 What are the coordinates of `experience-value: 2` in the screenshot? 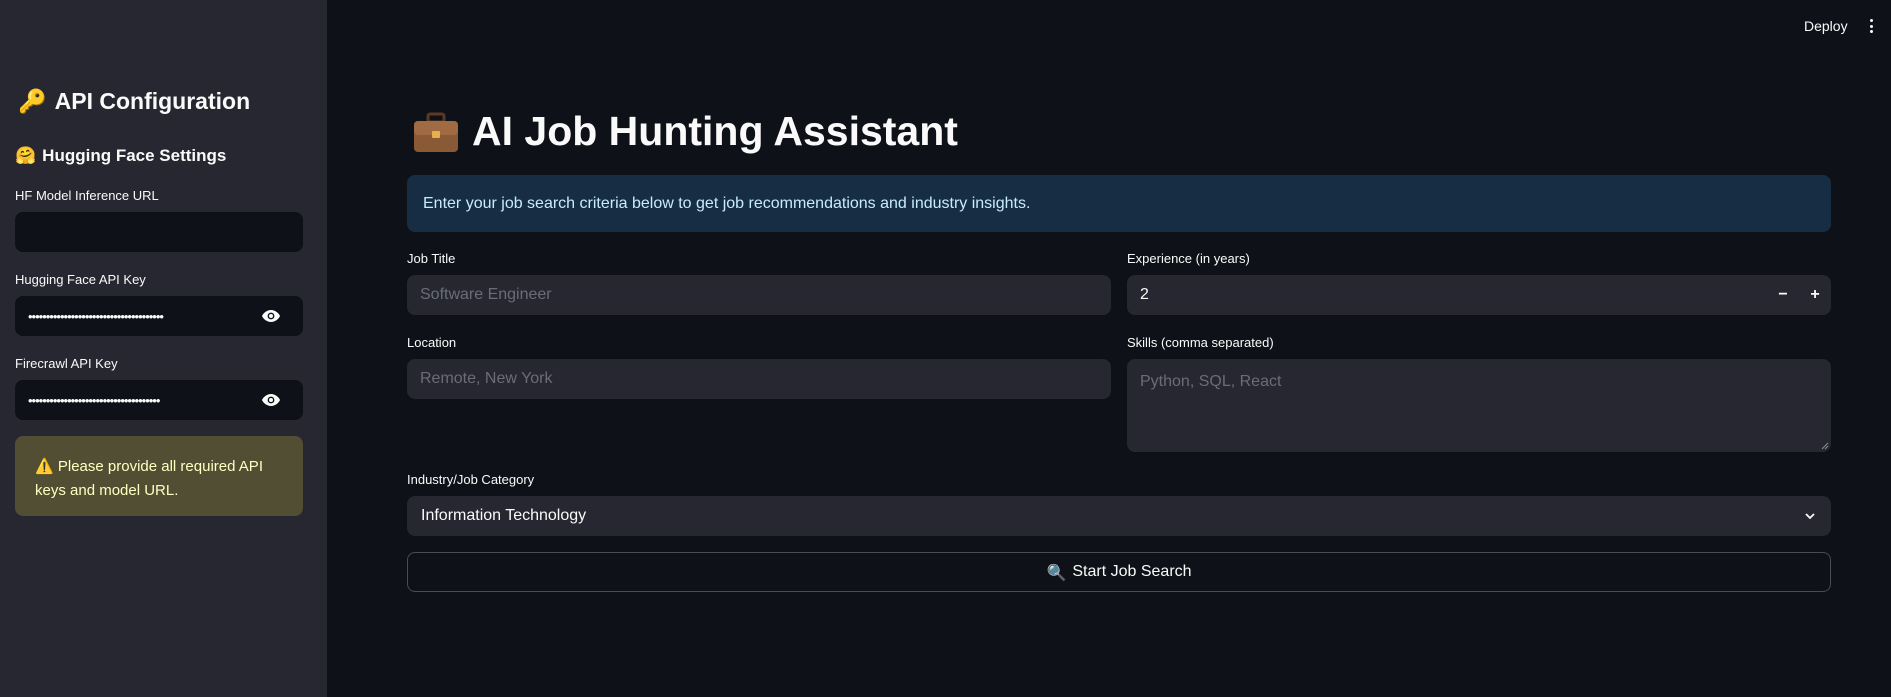 It's located at (1144, 294).